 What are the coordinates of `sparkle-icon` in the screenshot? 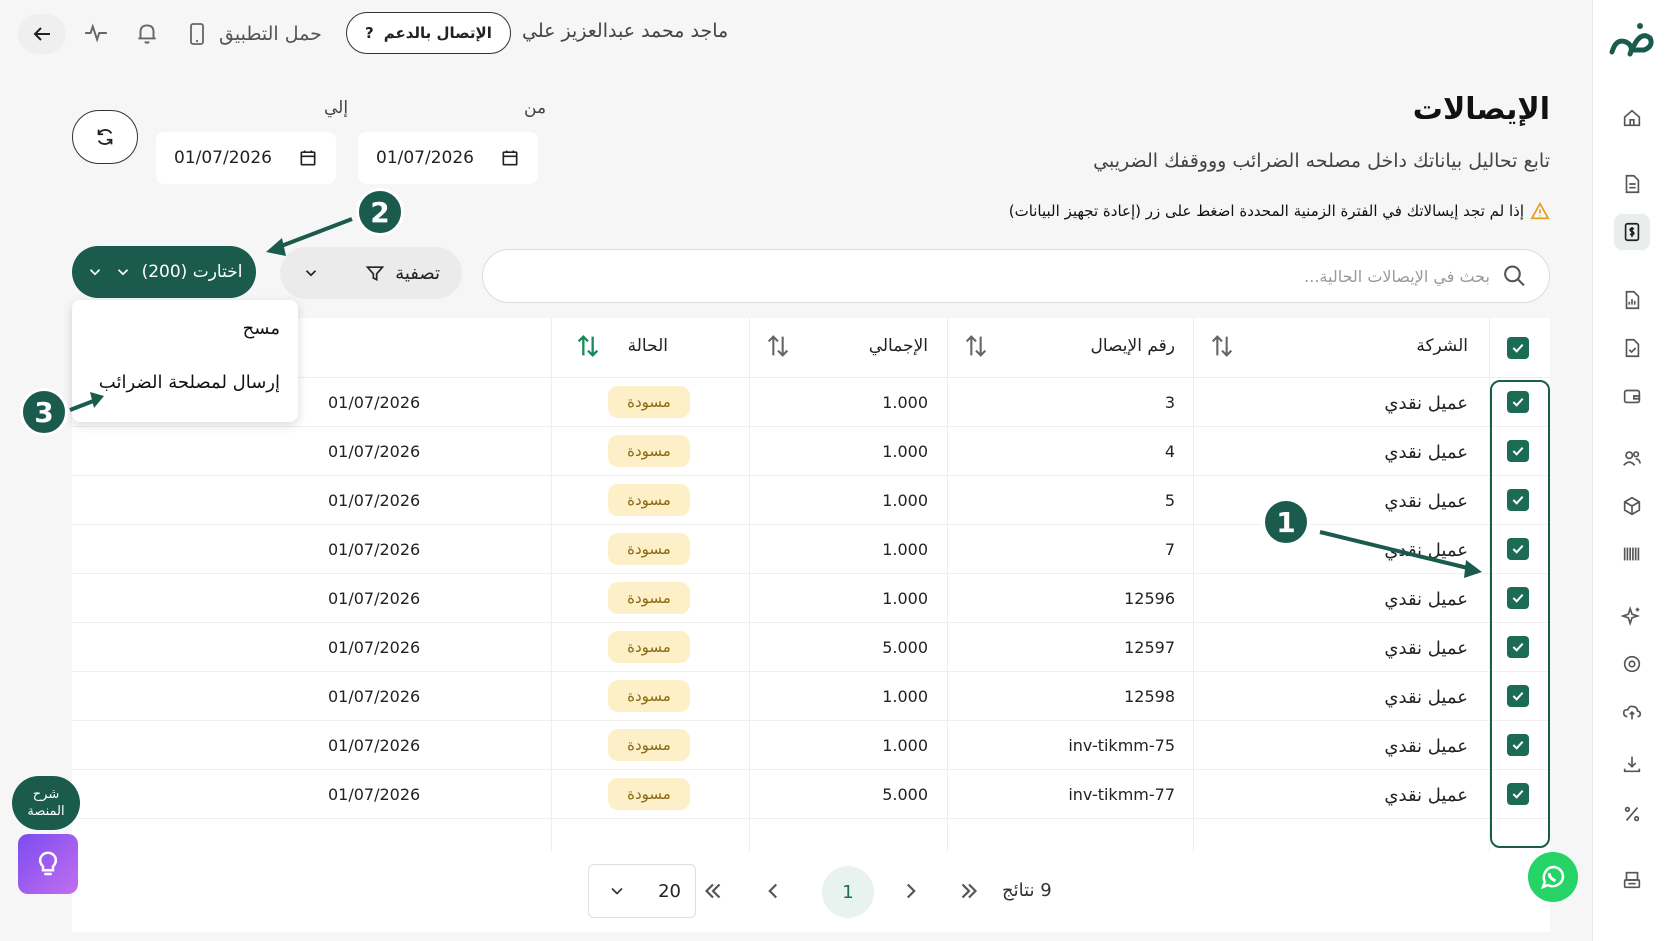 It's located at (1632, 616).